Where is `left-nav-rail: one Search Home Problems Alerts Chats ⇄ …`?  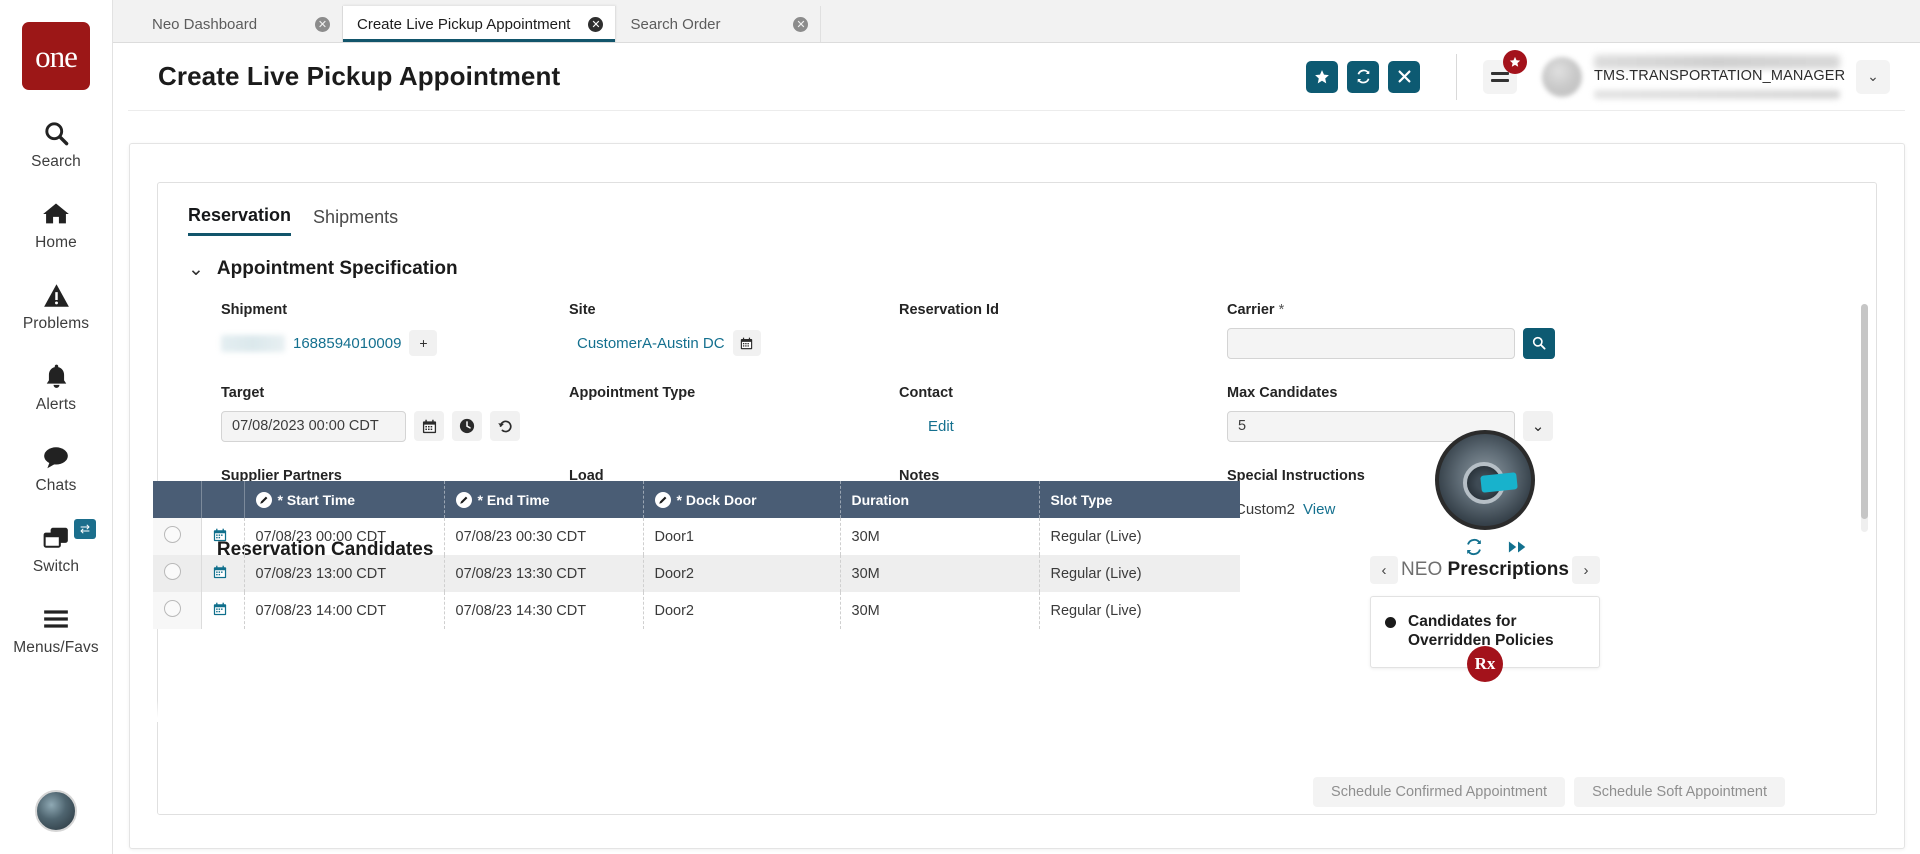
left-nav-rail: one Search Home Problems Alerts Chats ⇄ … is located at coordinates (56, 427).